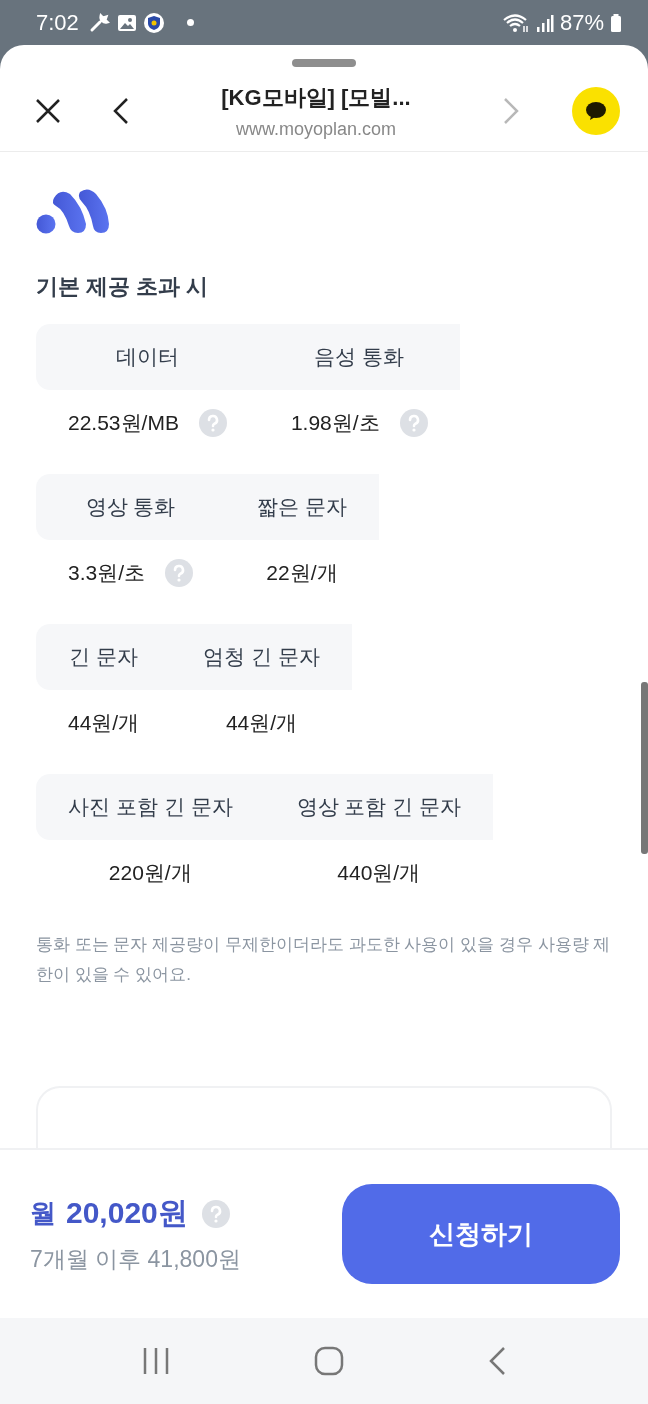  Describe the element at coordinates (107, 573) in the screenshot. I see `table-cell-text: 3.3원/초` at that location.